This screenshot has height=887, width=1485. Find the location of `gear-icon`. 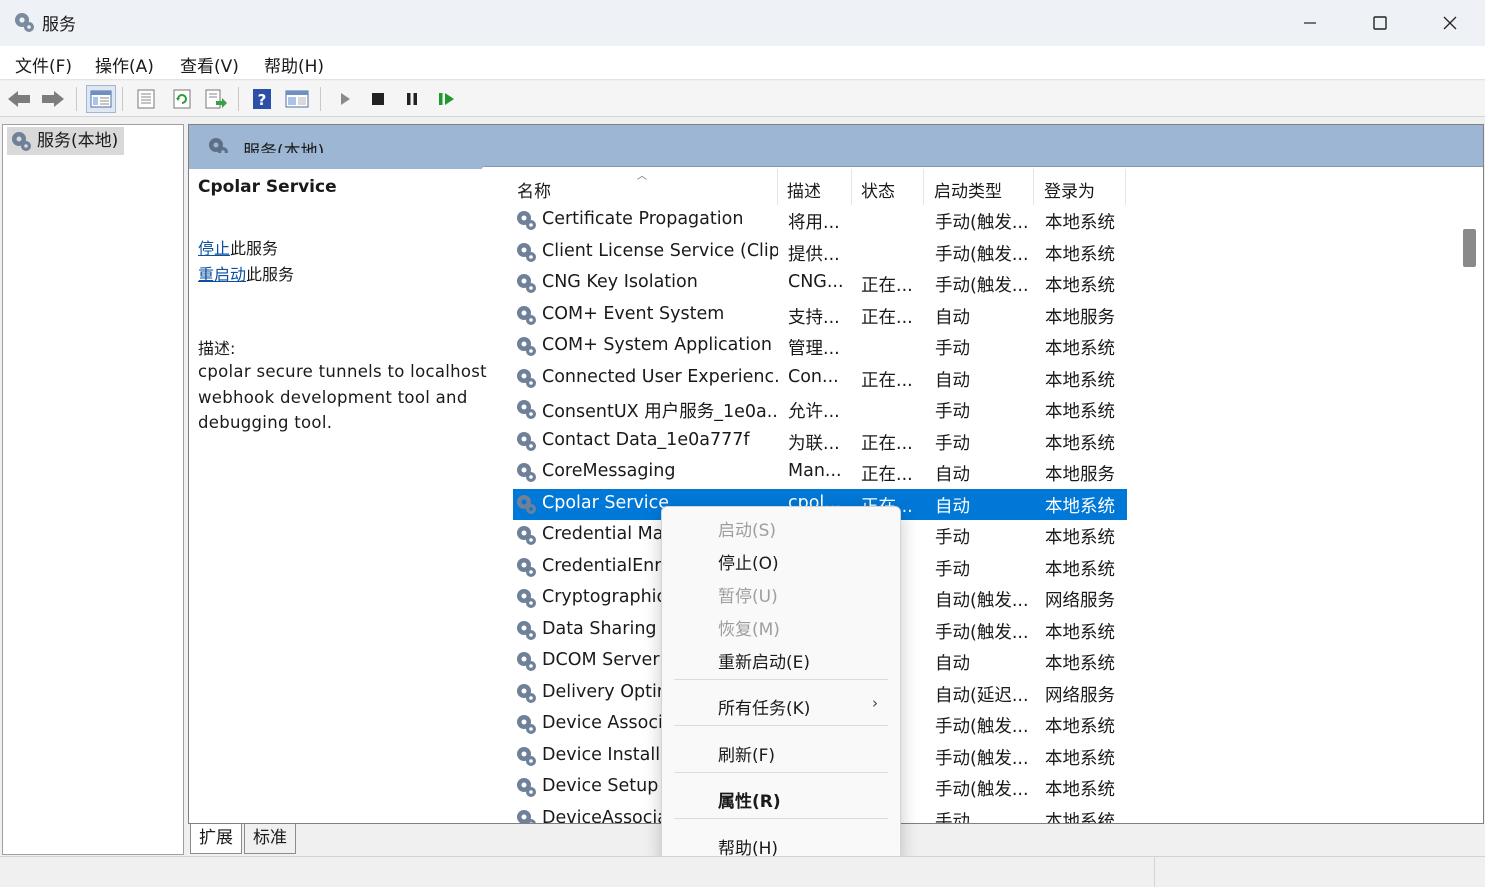

gear-icon is located at coordinates (21, 145).